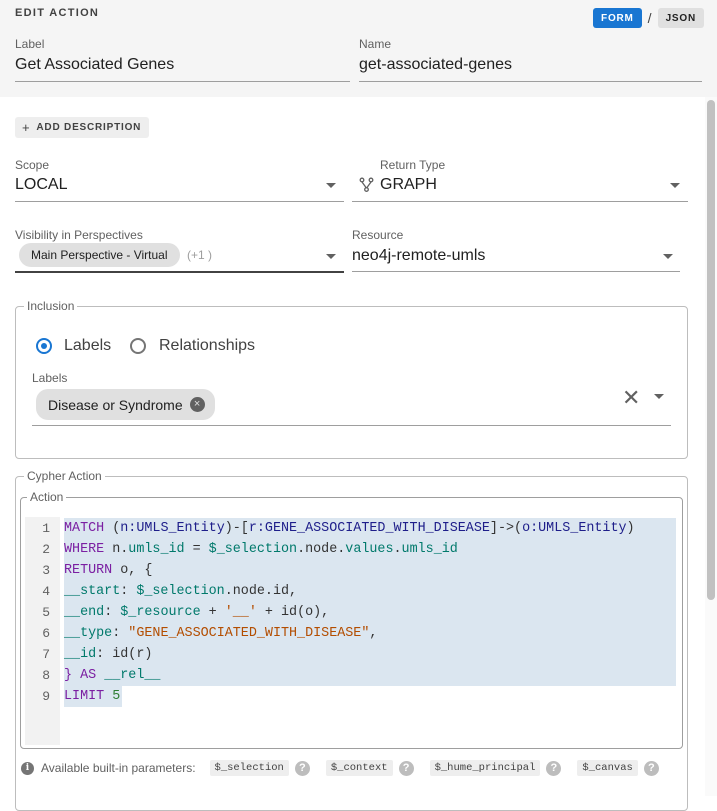  What do you see at coordinates (370, 675) in the screenshot?
I see `code-text: } AS __rel__` at bounding box center [370, 675].